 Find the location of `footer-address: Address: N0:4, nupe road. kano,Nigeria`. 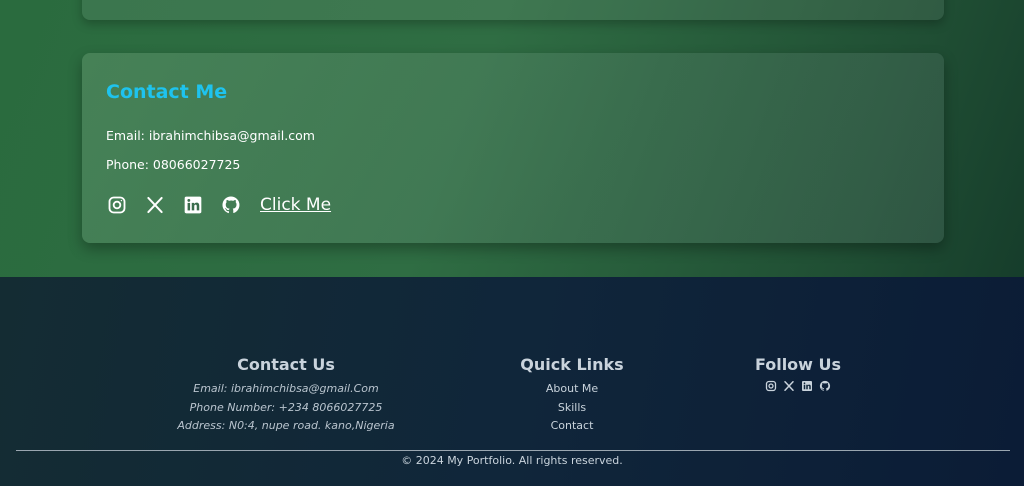

footer-address: Address: N0:4, nupe road. kano,Nigeria is located at coordinates (286, 426).